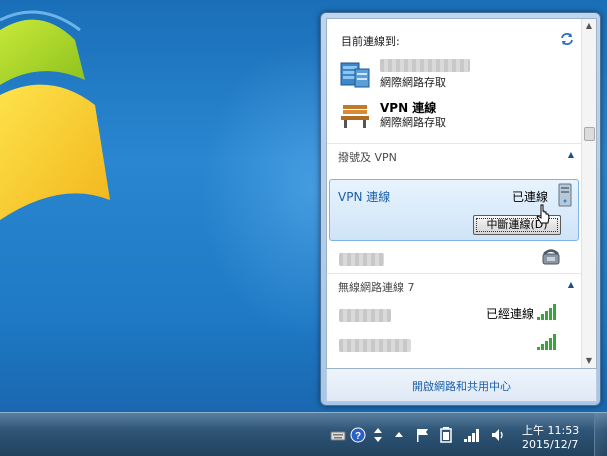 The width and height of the screenshot is (607, 456). Describe the element at coordinates (413, 82) in the screenshot. I see `network-access-label: 網際網路存取` at that location.